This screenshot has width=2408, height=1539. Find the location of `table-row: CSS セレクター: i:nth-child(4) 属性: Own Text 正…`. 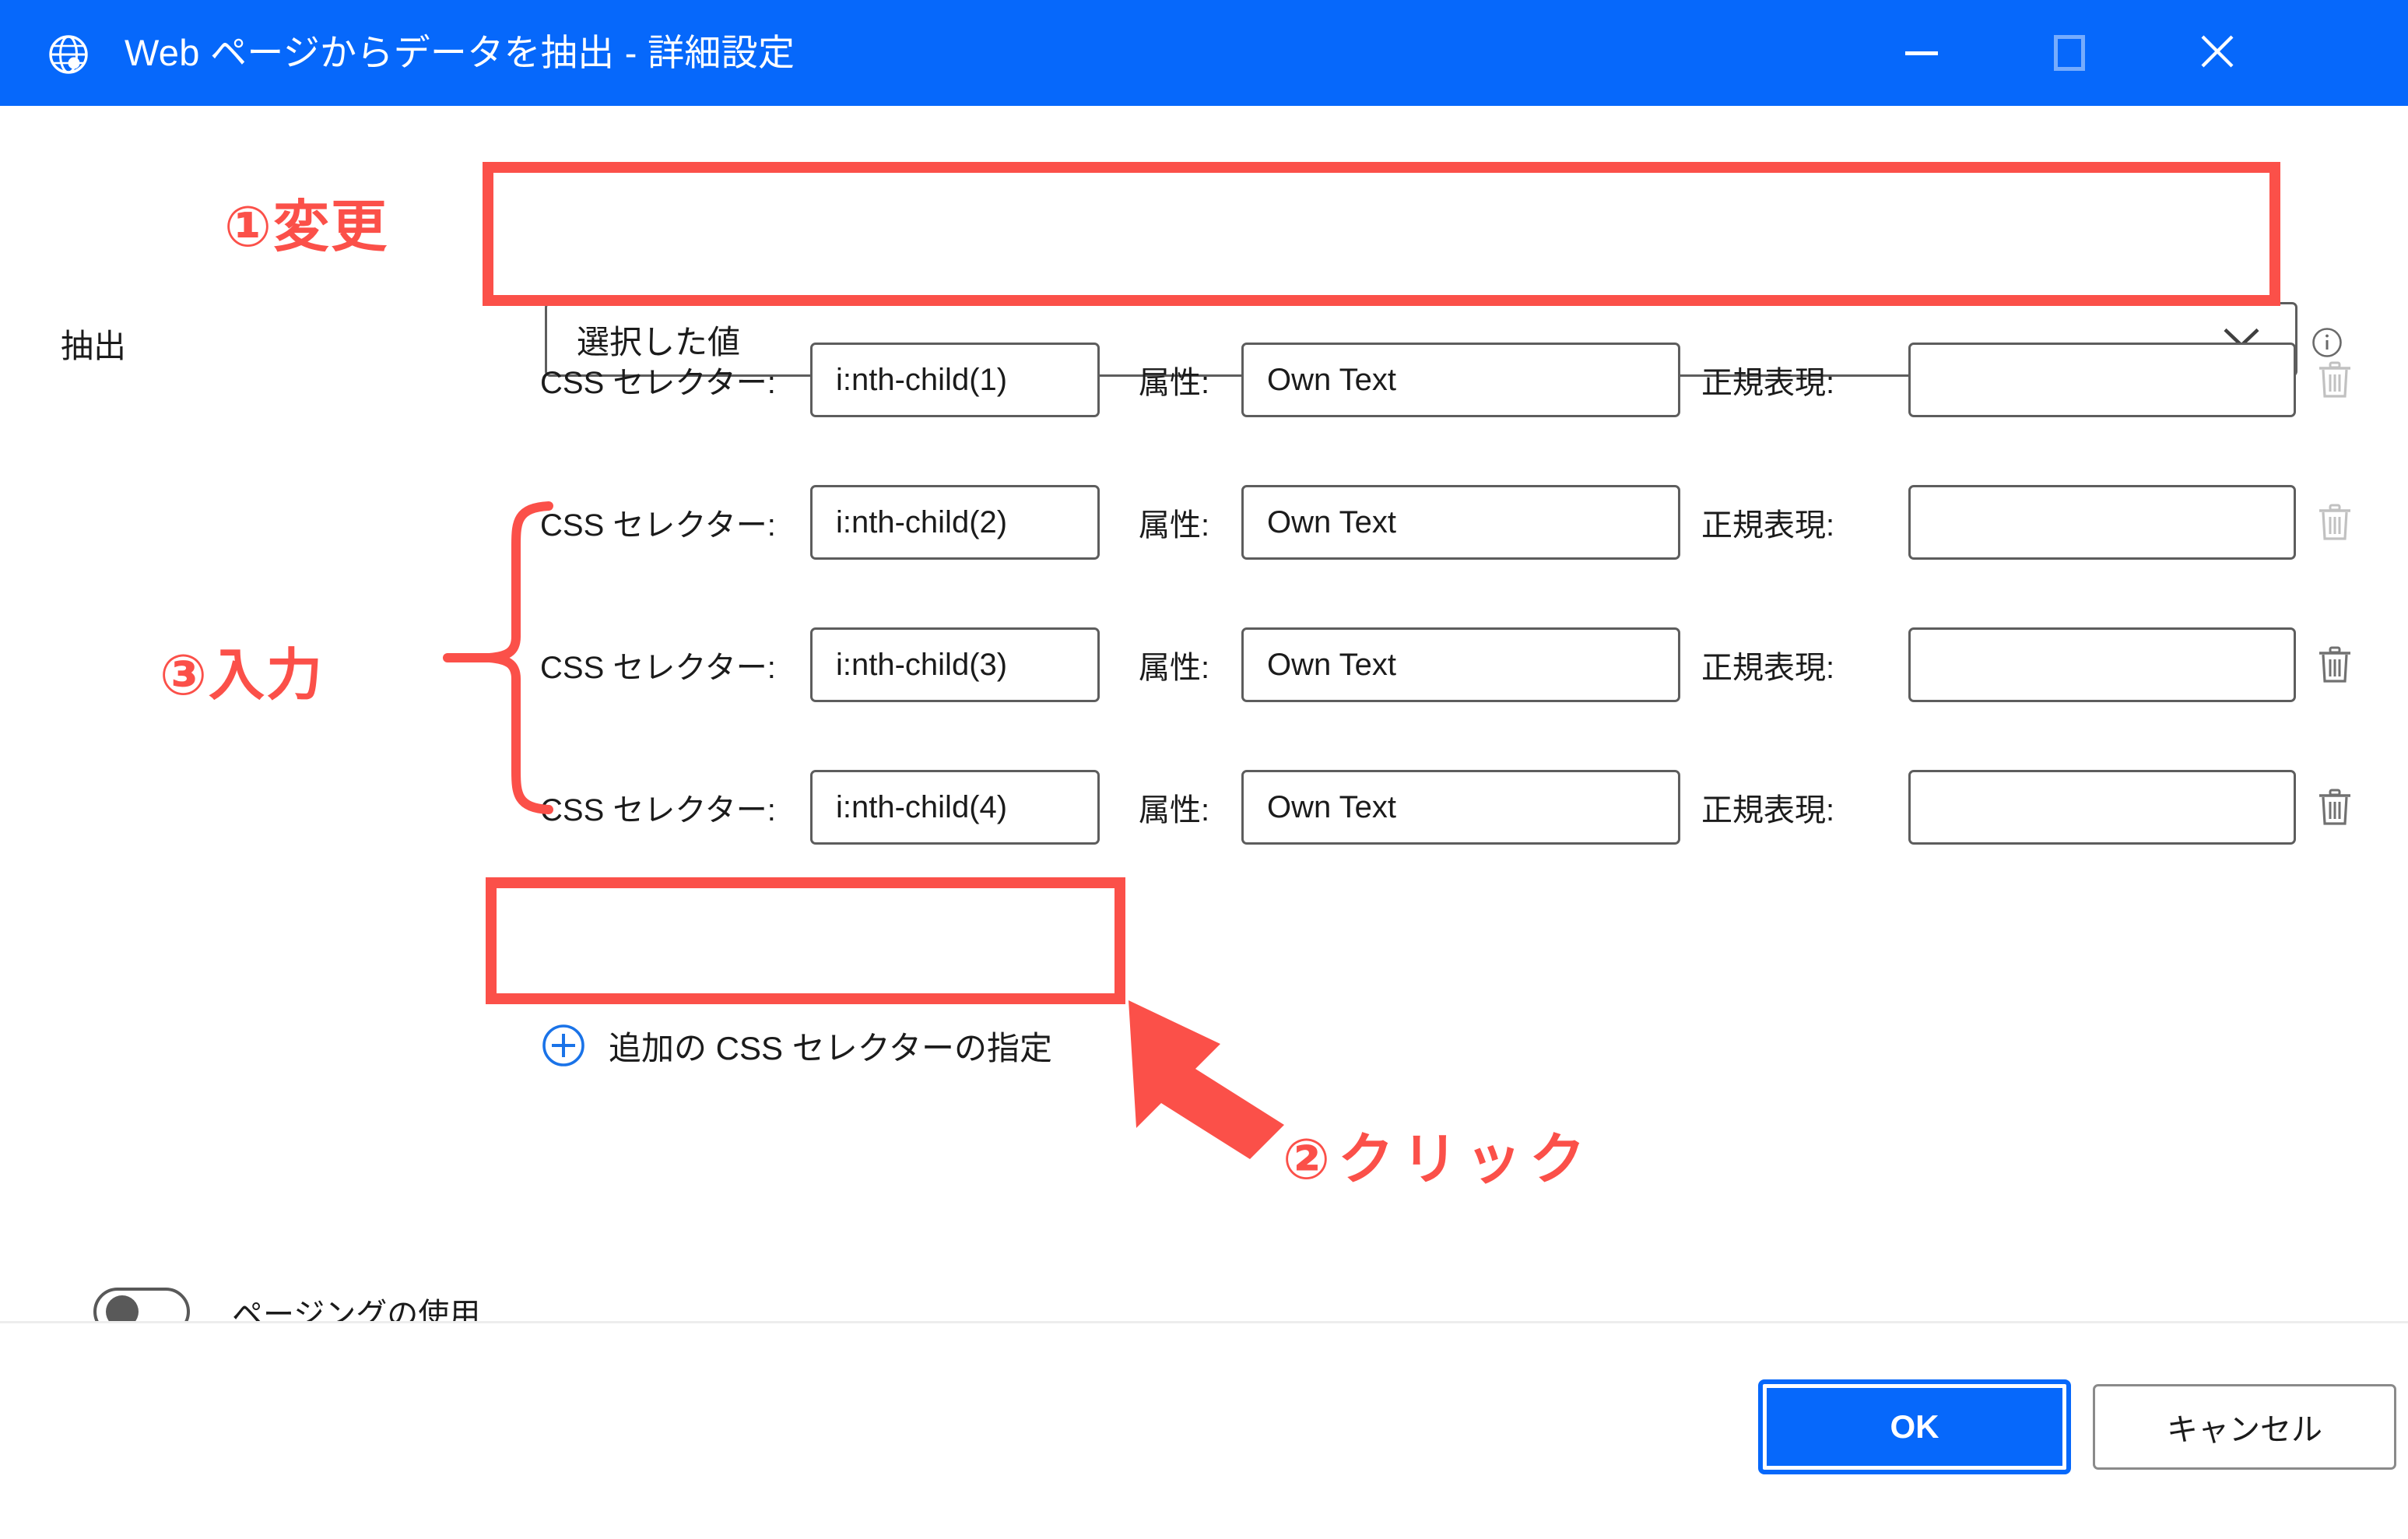

table-row: CSS セレクター: i:nth-child(4) 属性: Own Text 正… is located at coordinates (1204, 807).